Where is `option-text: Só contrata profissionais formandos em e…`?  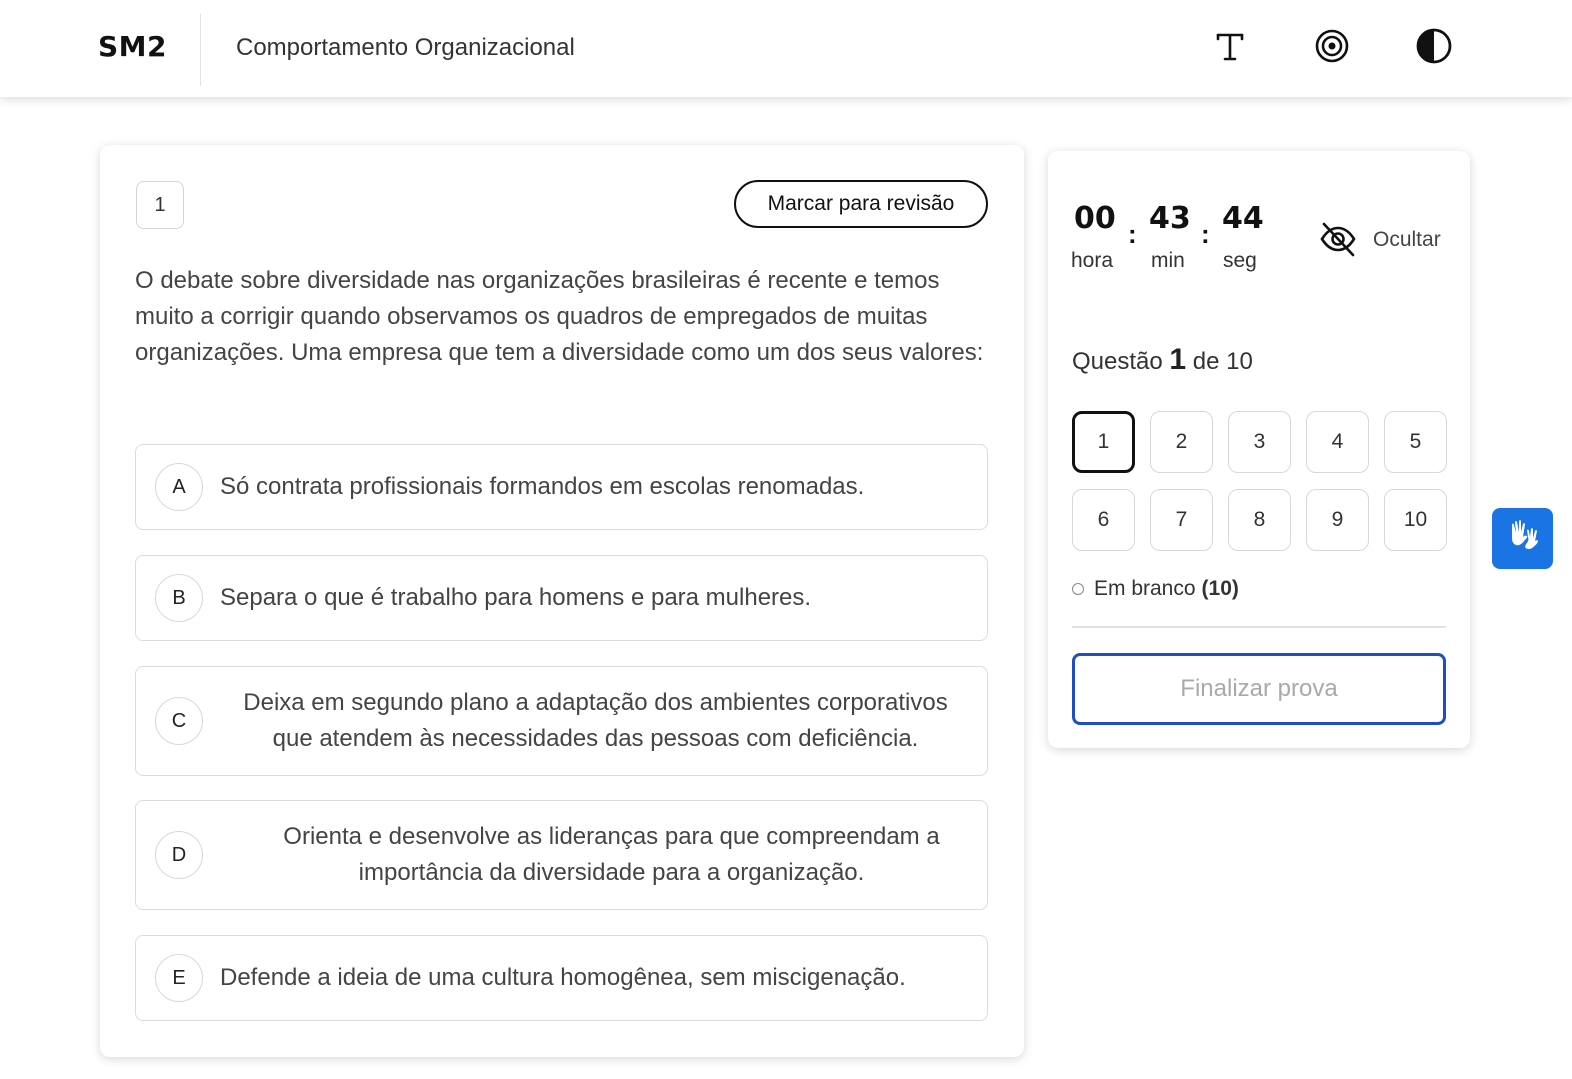 option-text: Só contrata profissionais formandos em e… is located at coordinates (542, 486).